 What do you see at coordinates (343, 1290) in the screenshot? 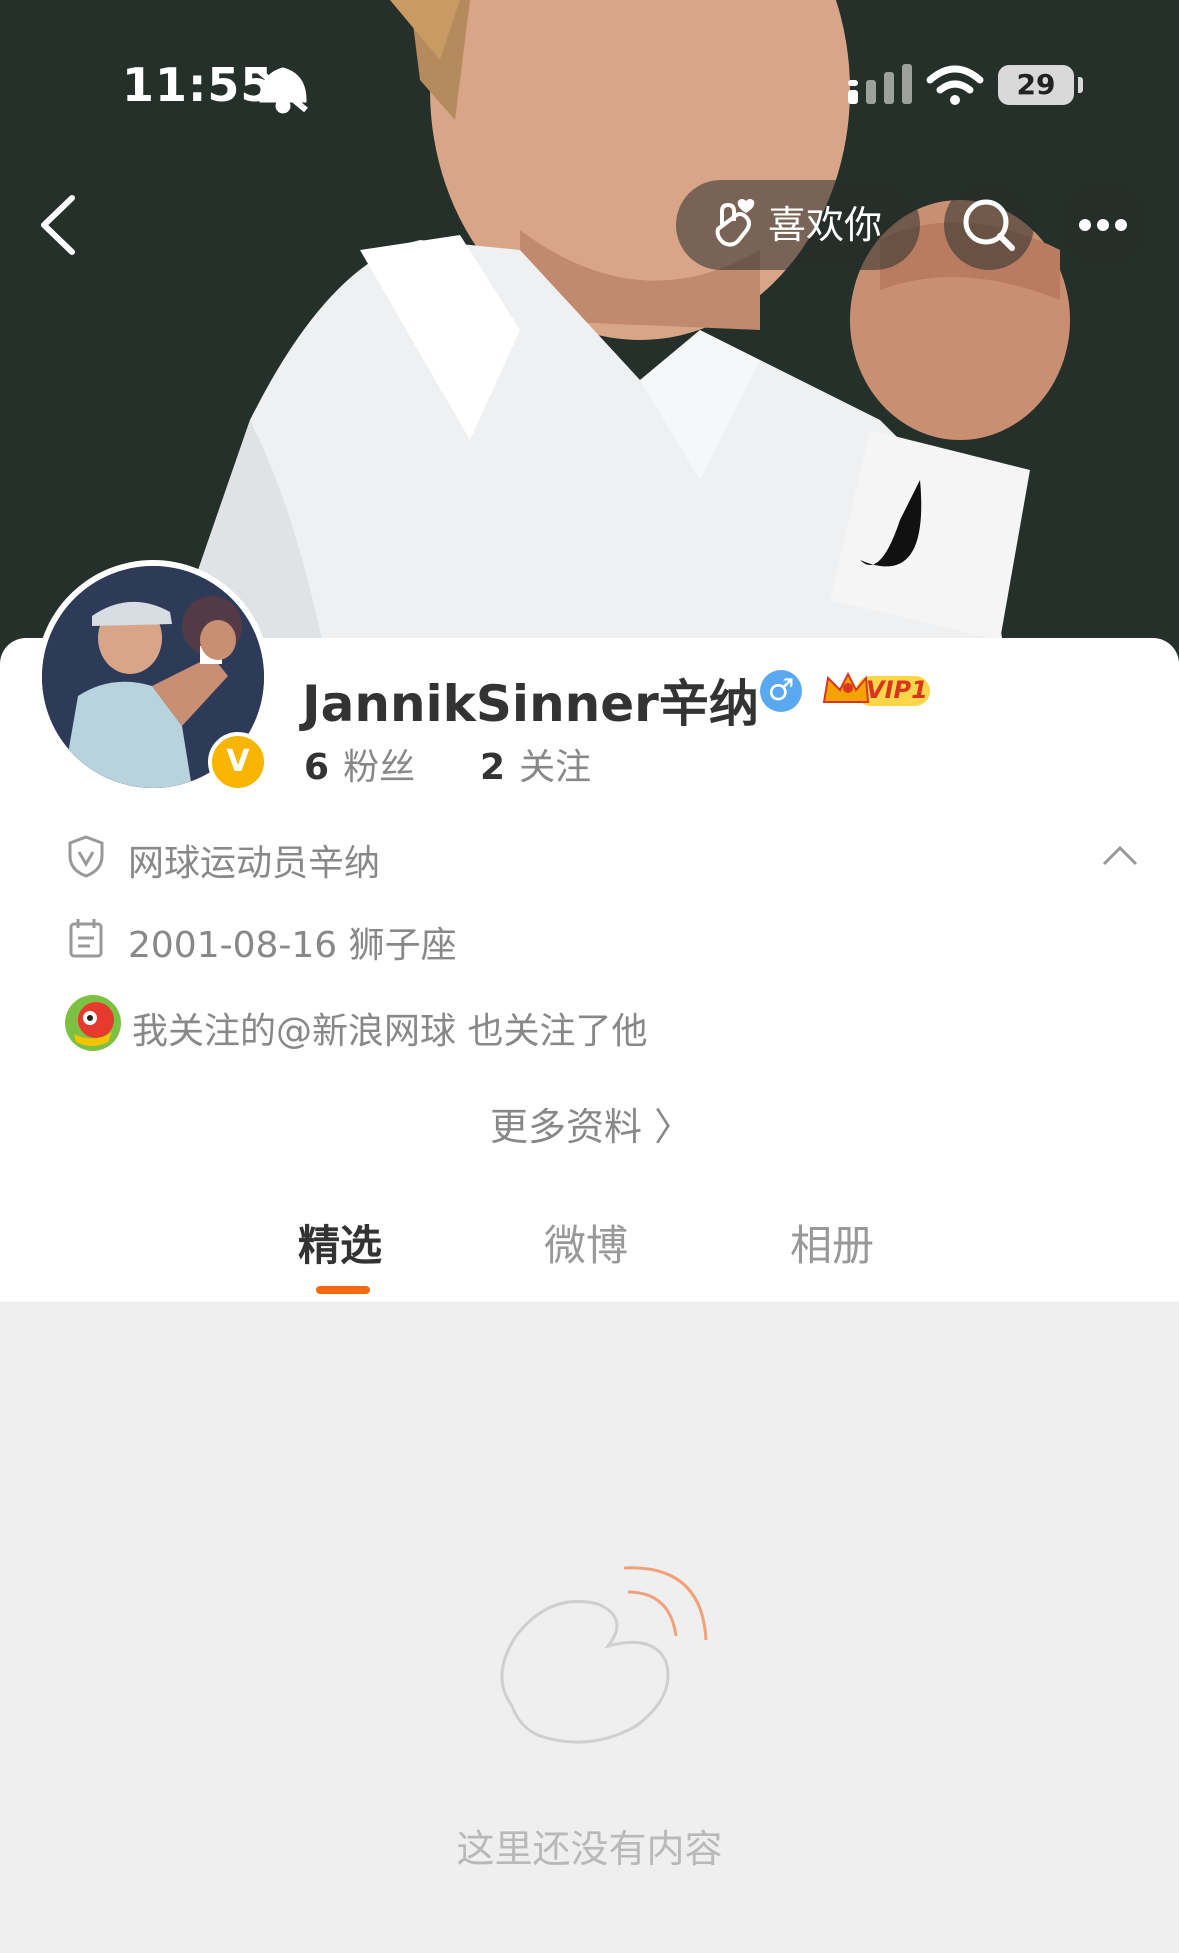
I see `active-tab-indicator` at bounding box center [343, 1290].